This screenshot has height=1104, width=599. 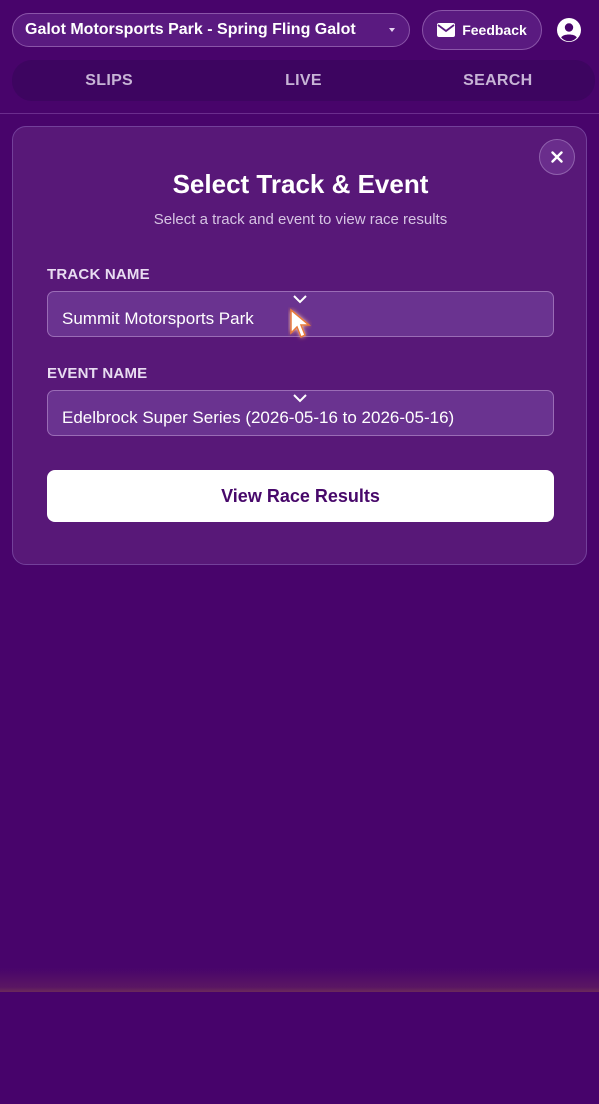 What do you see at coordinates (498, 81) in the screenshot?
I see `tab-search: SEARCH` at bounding box center [498, 81].